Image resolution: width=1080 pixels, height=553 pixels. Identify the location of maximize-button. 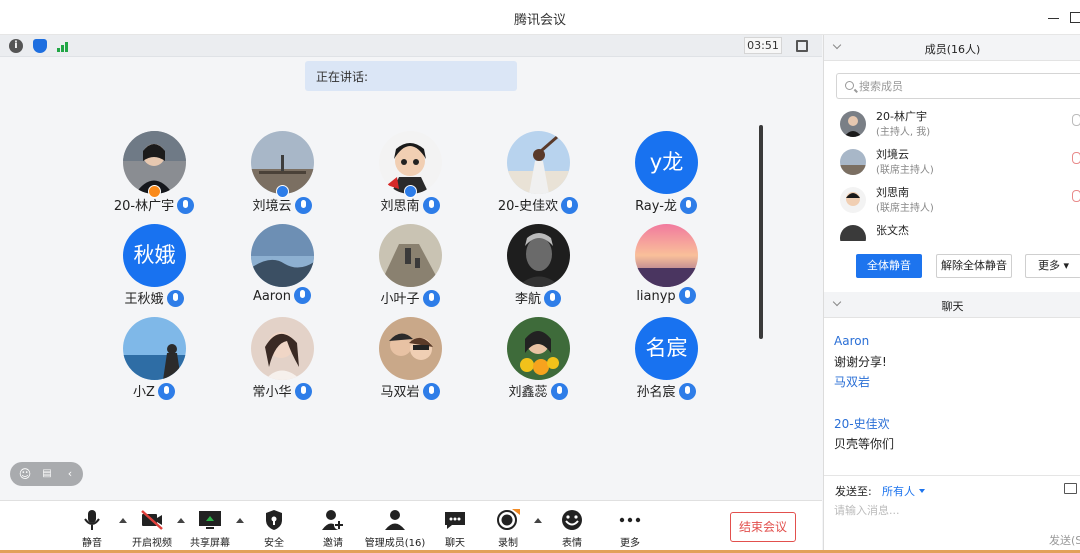
(1074, 17).